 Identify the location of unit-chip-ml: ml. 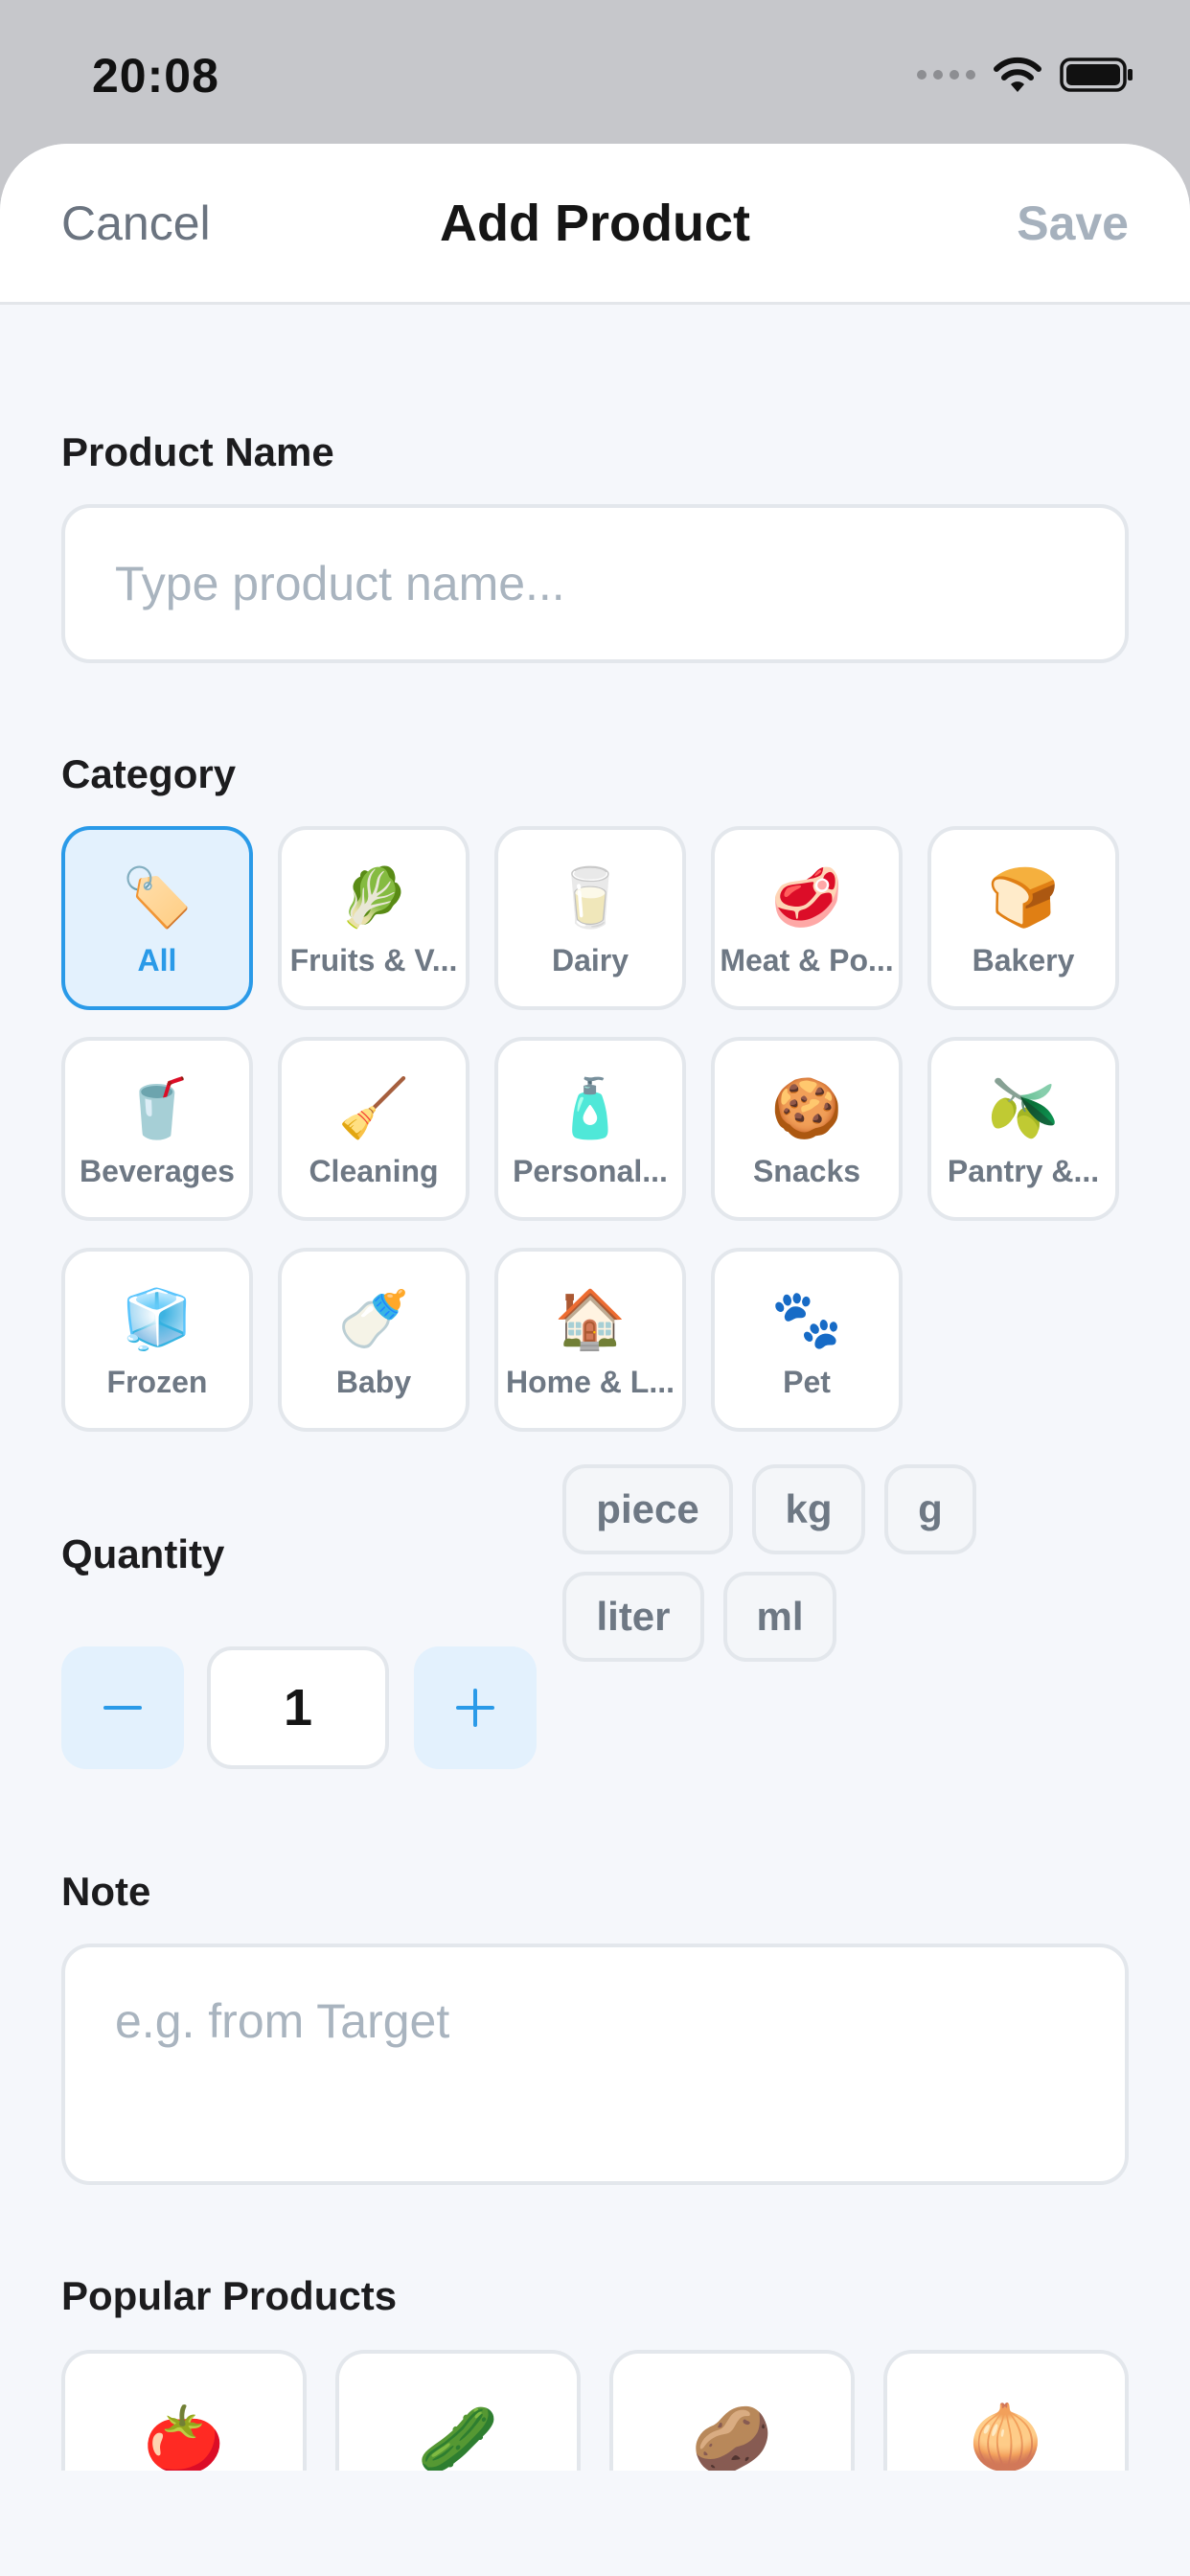
(779, 1617).